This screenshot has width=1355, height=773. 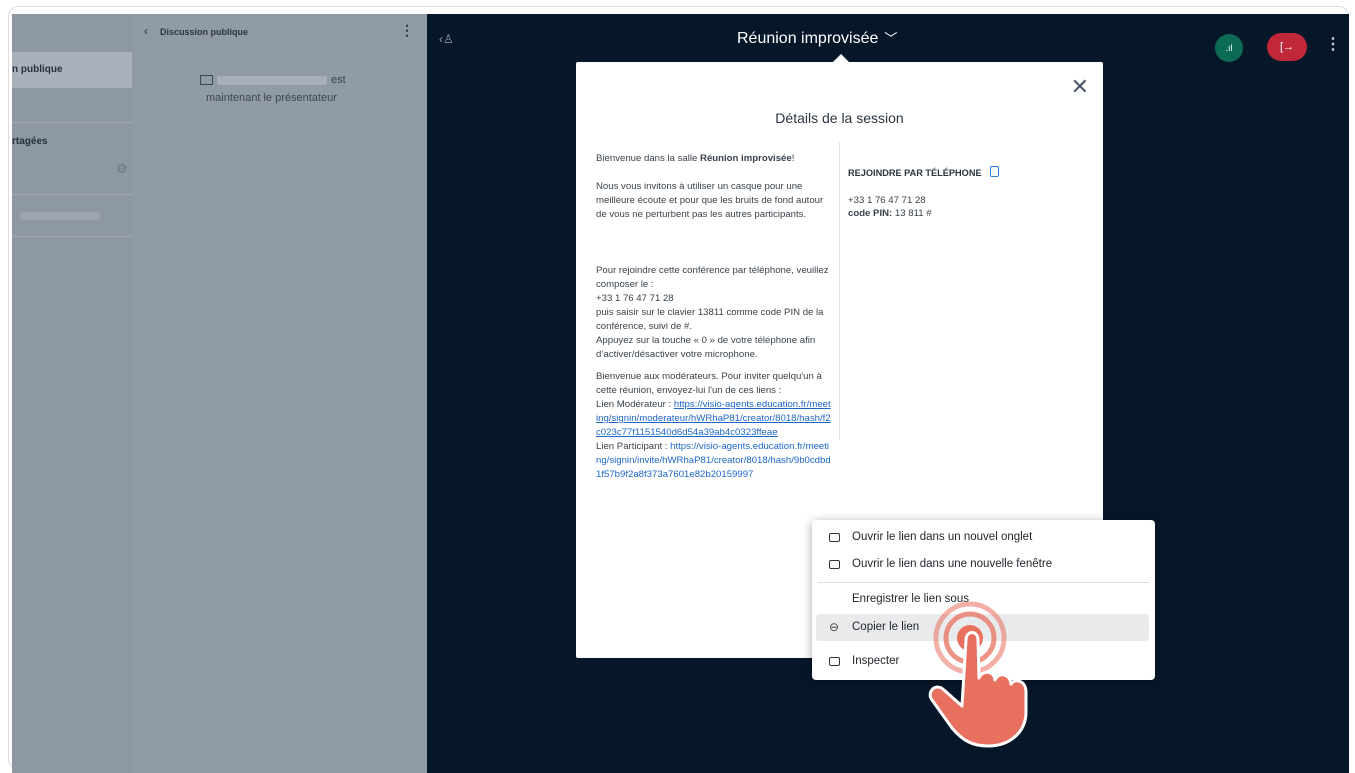 I want to click on user-list-toggle-icon: ‹♙, so click(x=446, y=39).